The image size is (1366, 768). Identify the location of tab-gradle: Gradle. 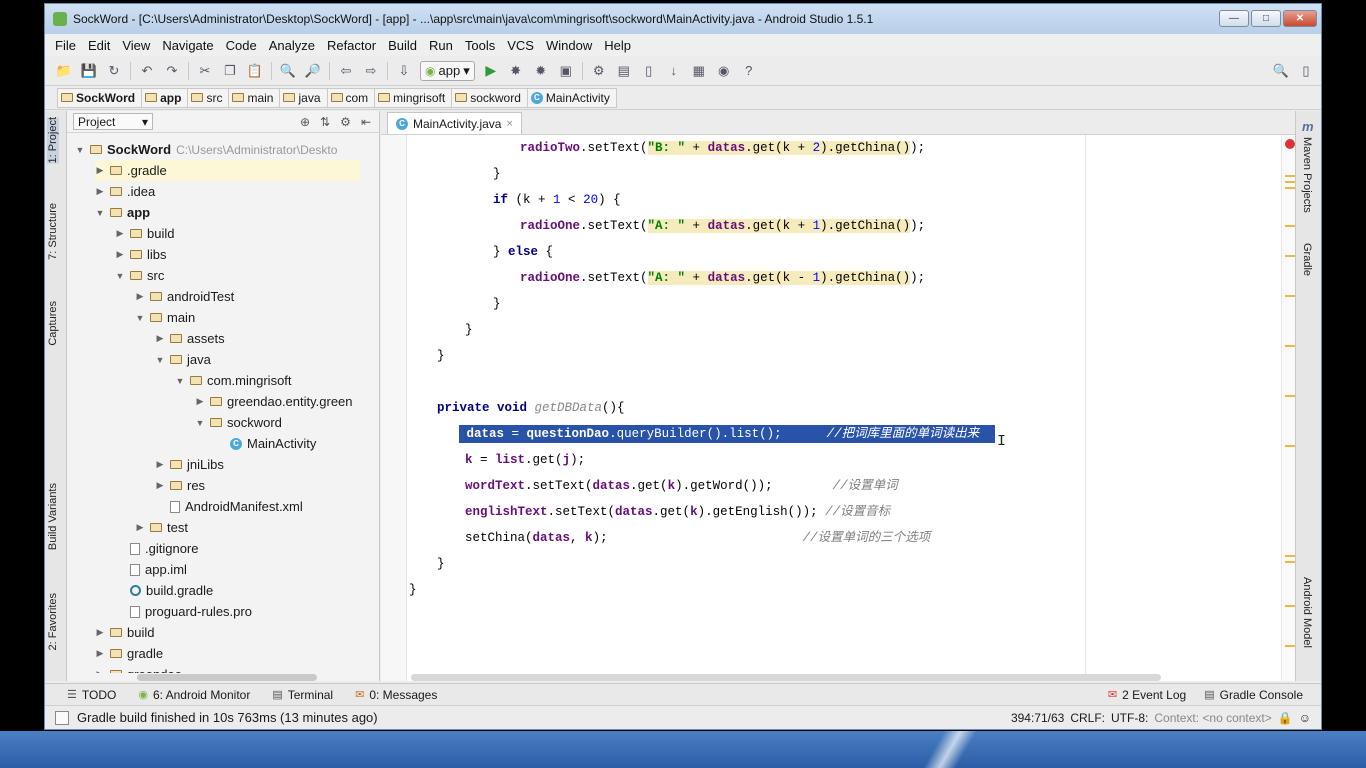
(1307, 259).